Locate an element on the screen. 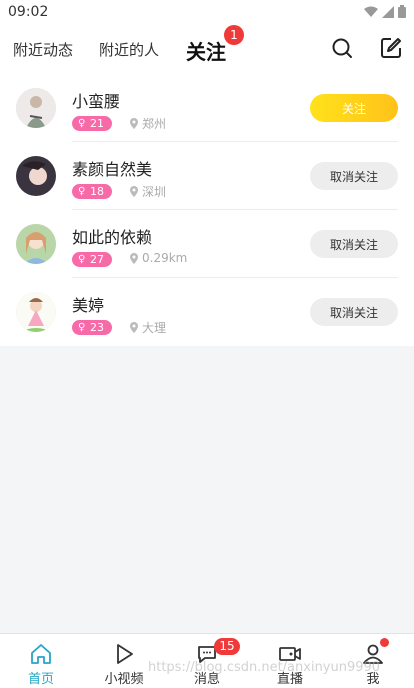 The image size is (414, 688). location-text: 郑州 is located at coordinates (154, 124).